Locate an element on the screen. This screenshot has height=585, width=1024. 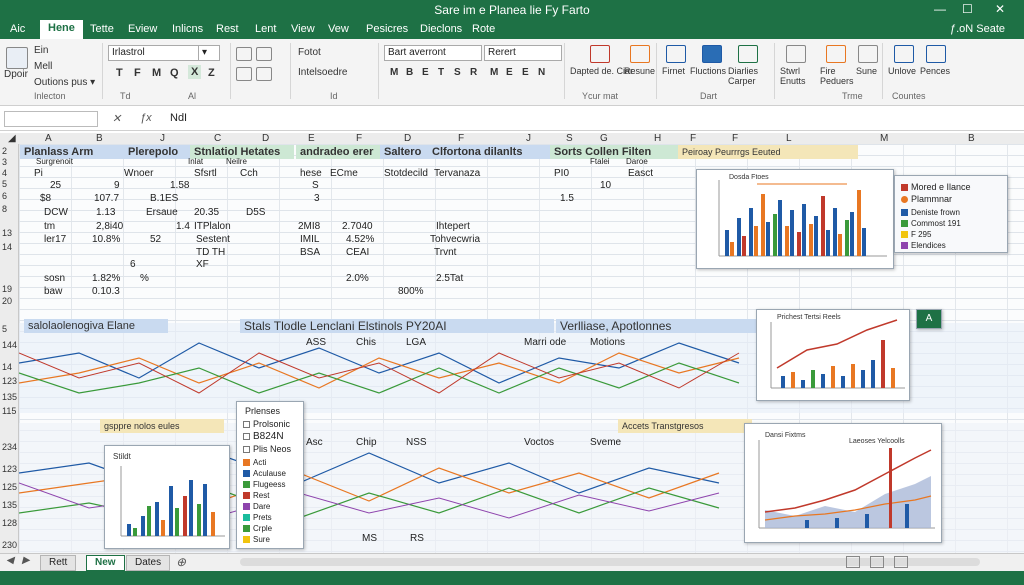
popup-item: Crple is located at coordinates (257, 528).